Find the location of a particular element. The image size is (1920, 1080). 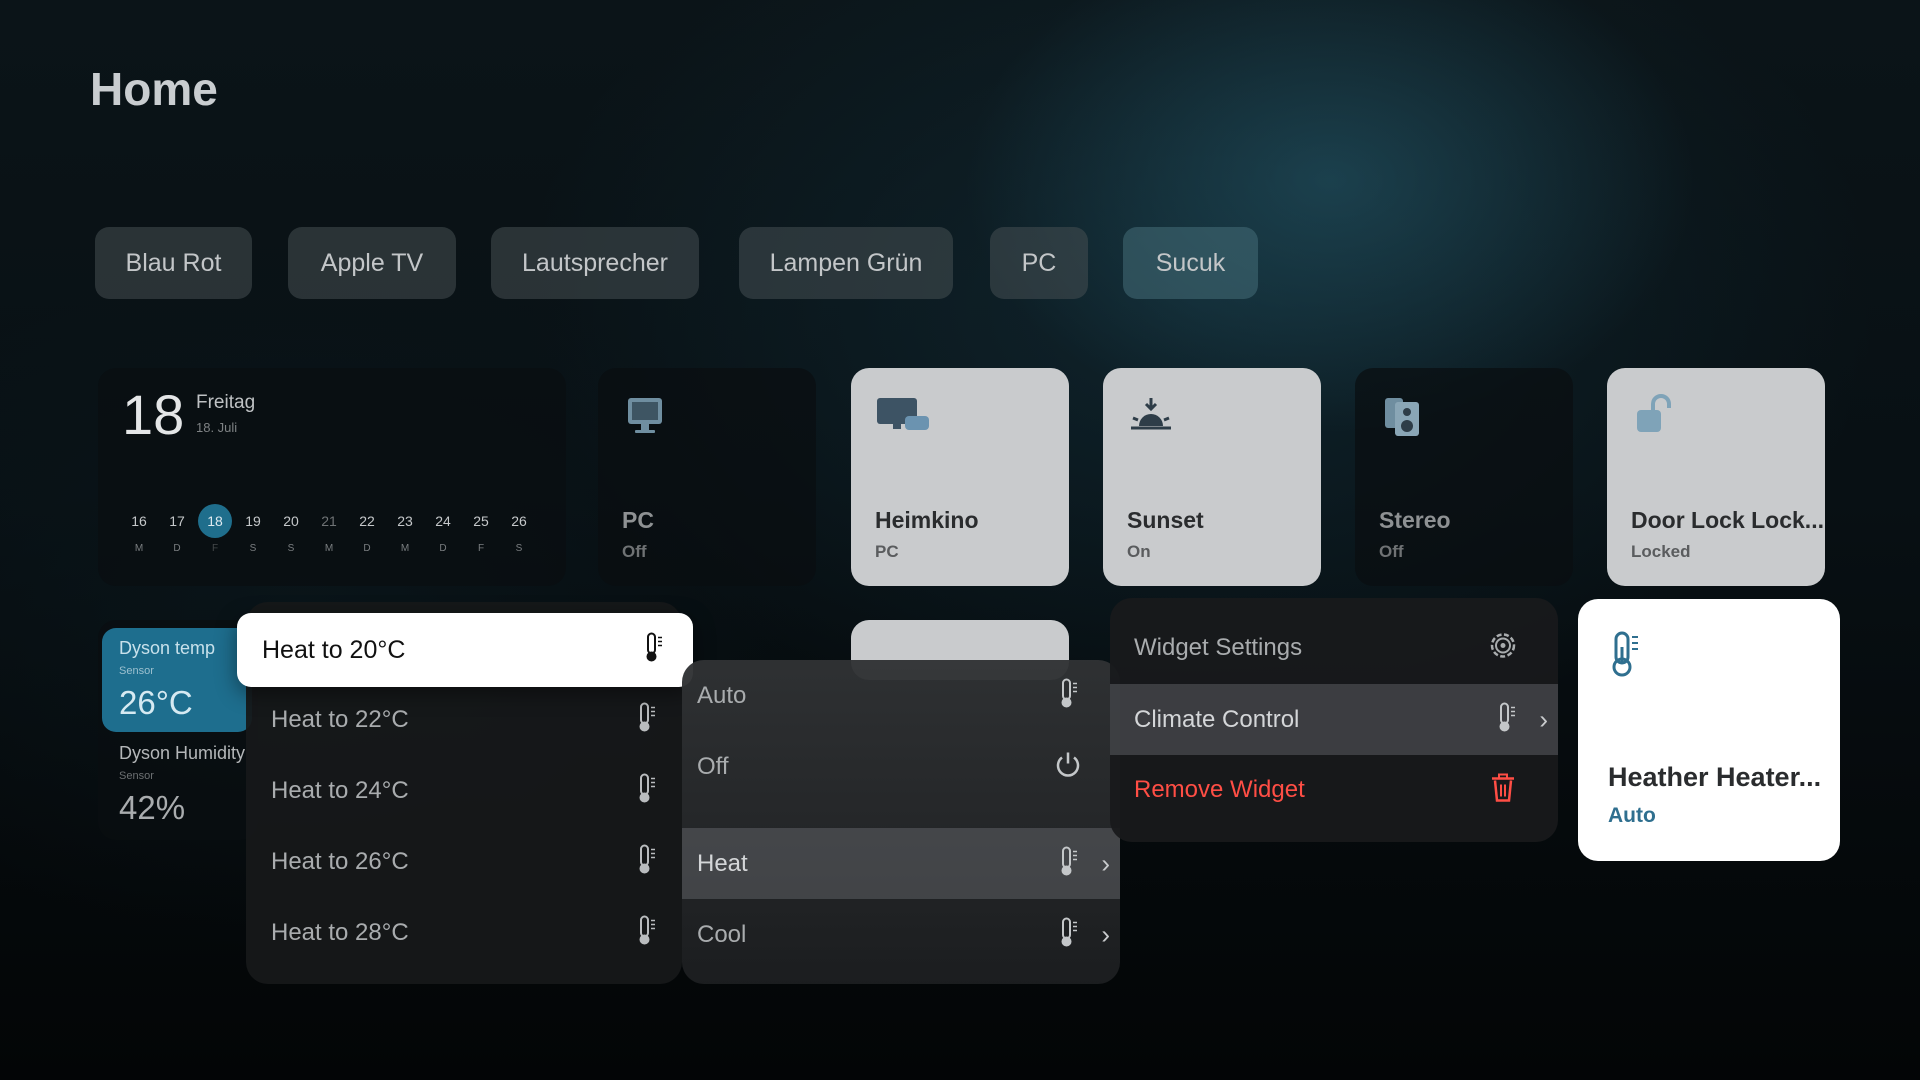

scene-chip-lampen-gruen: Lampen Grün is located at coordinates (846, 263).